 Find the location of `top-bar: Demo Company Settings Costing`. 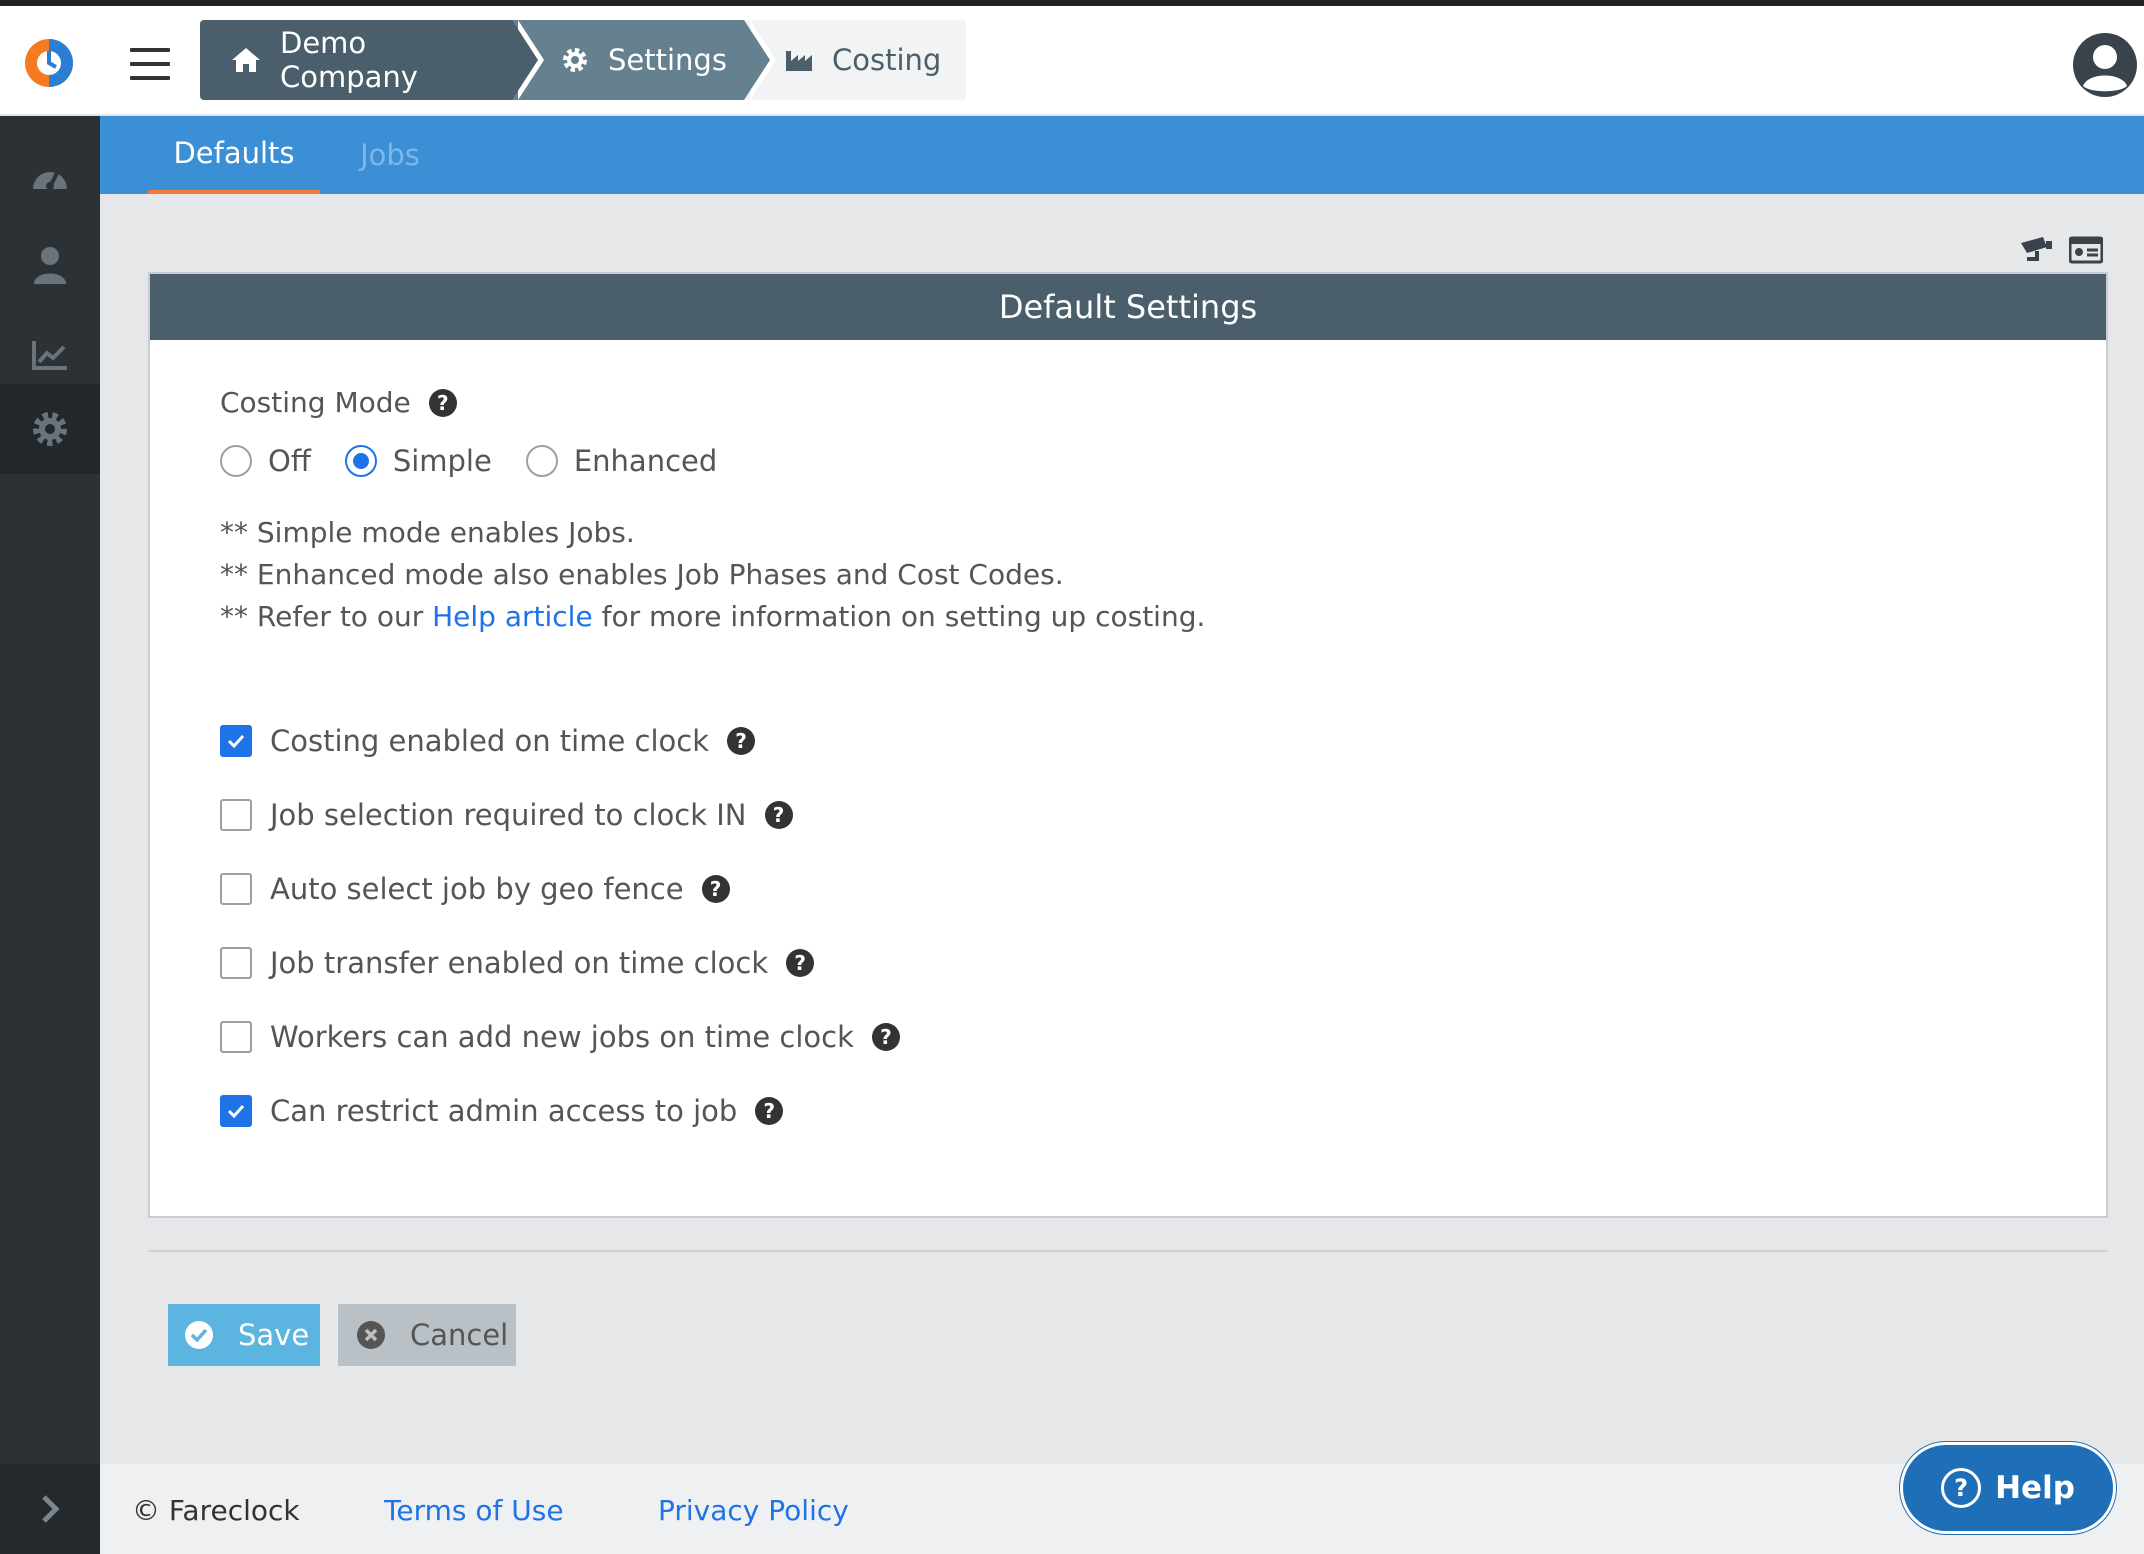

top-bar: Demo Company Settings Costing is located at coordinates (1072, 61).